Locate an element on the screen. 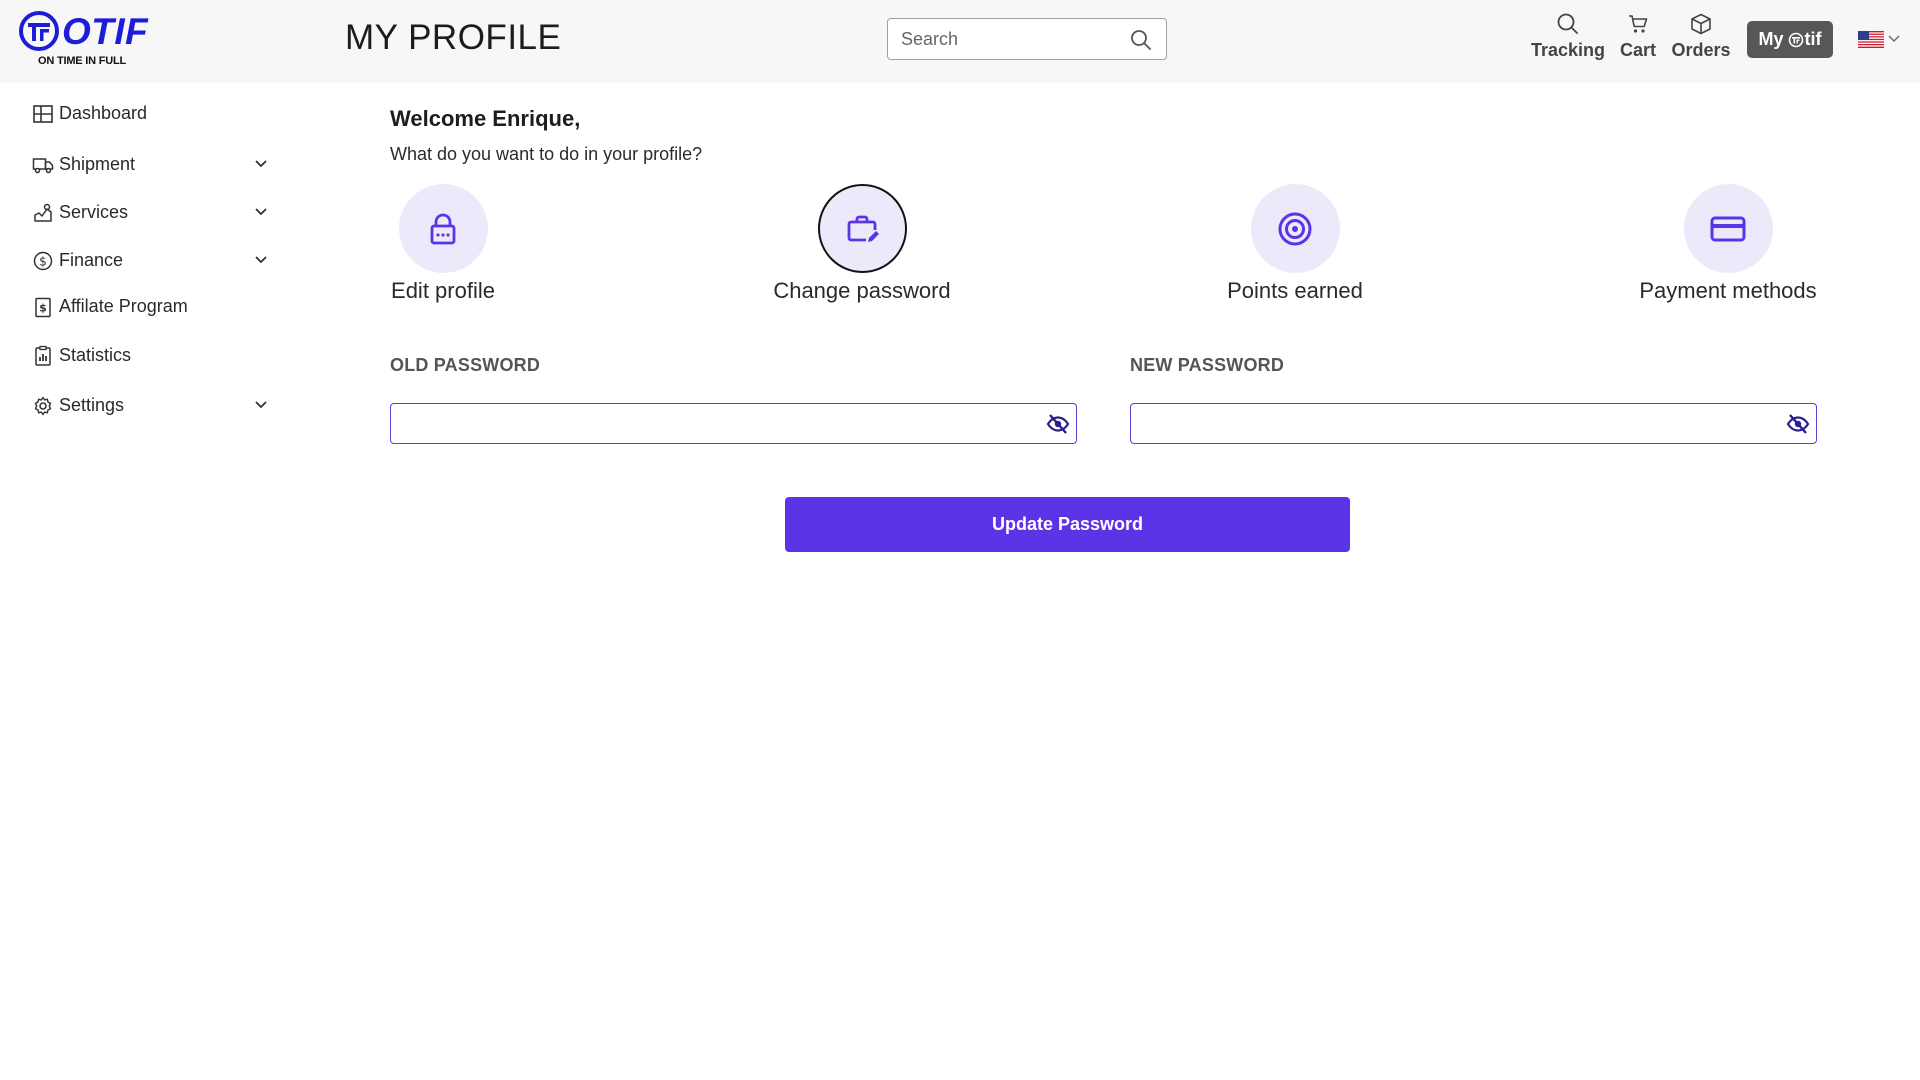  logo-wordmark: OTIF is located at coordinates (105, 31).